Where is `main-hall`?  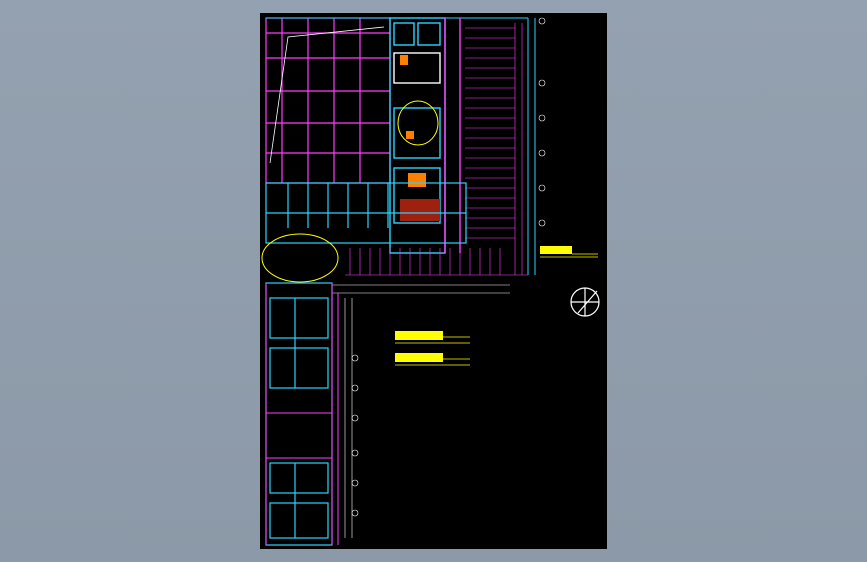 main-hall is located at coordinates (328, 100).